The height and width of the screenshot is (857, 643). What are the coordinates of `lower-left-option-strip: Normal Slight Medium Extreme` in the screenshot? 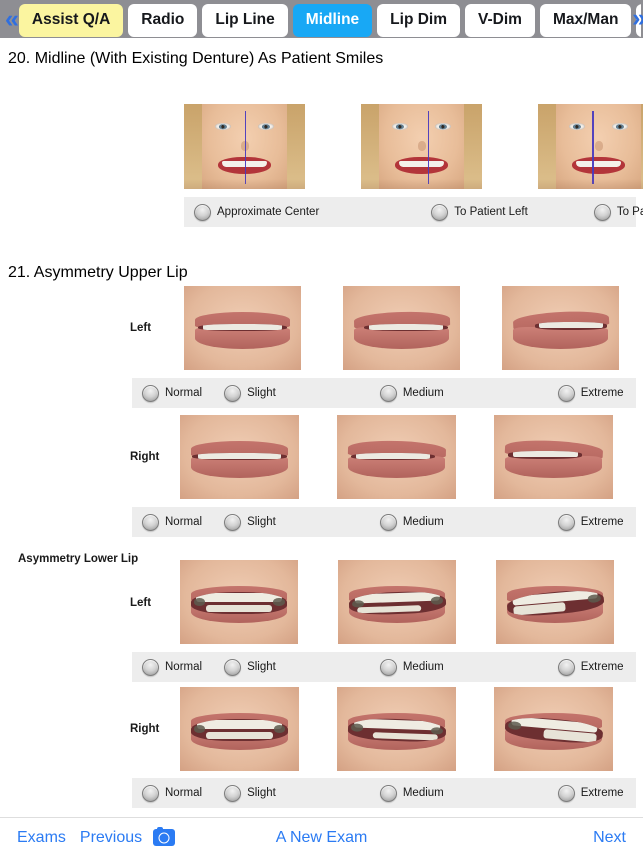 It's located at (384, 667).